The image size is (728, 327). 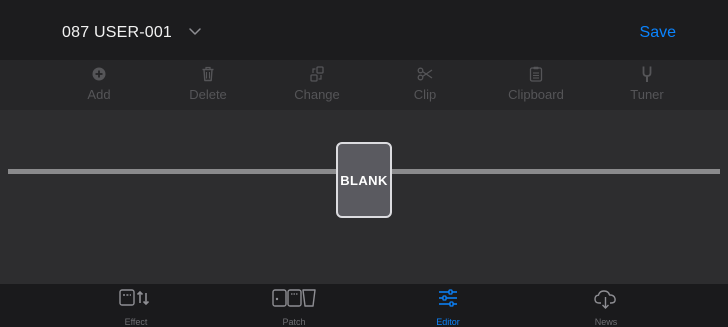 What do you see at coordinates (294, 322) in the screenshot?
I see `tab-patch-label: Patch` at bounding box center [294, 322].